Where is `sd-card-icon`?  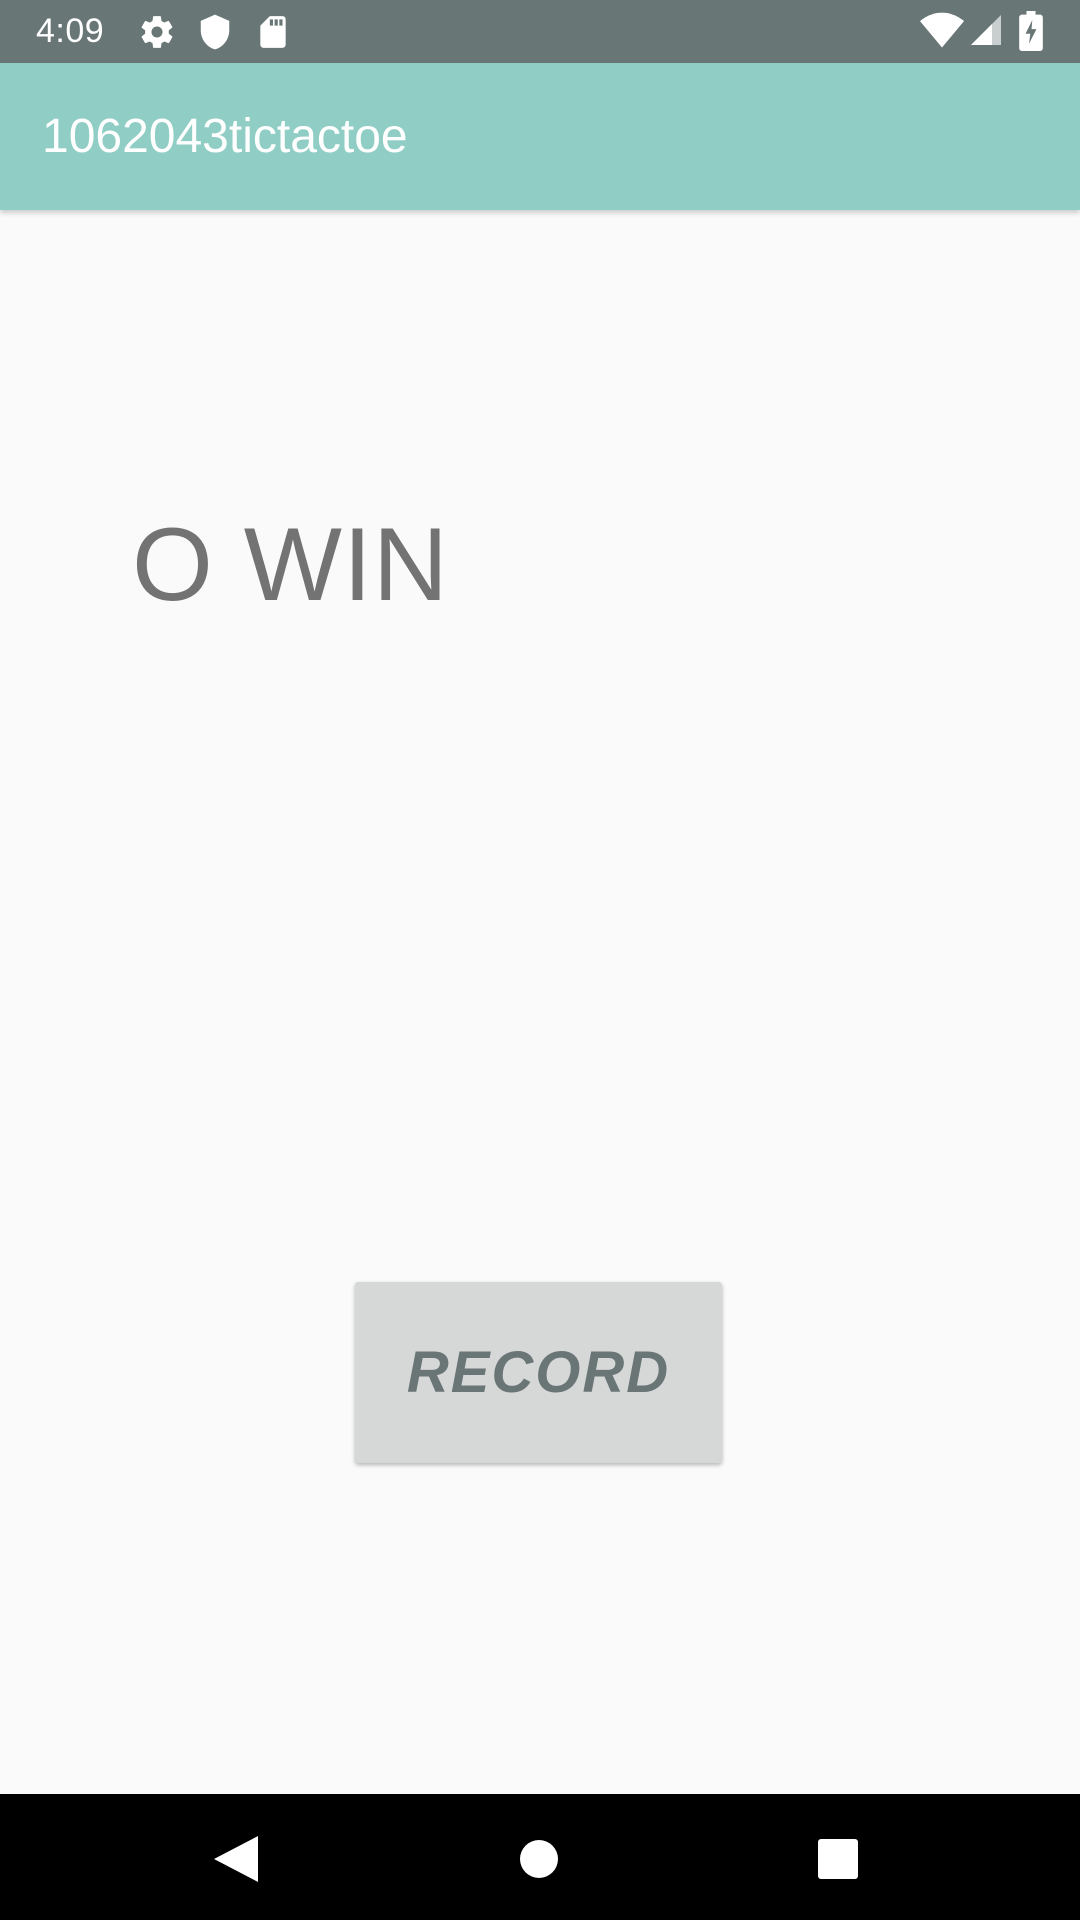
sd-card-icon is located at coordinates (273, 34).